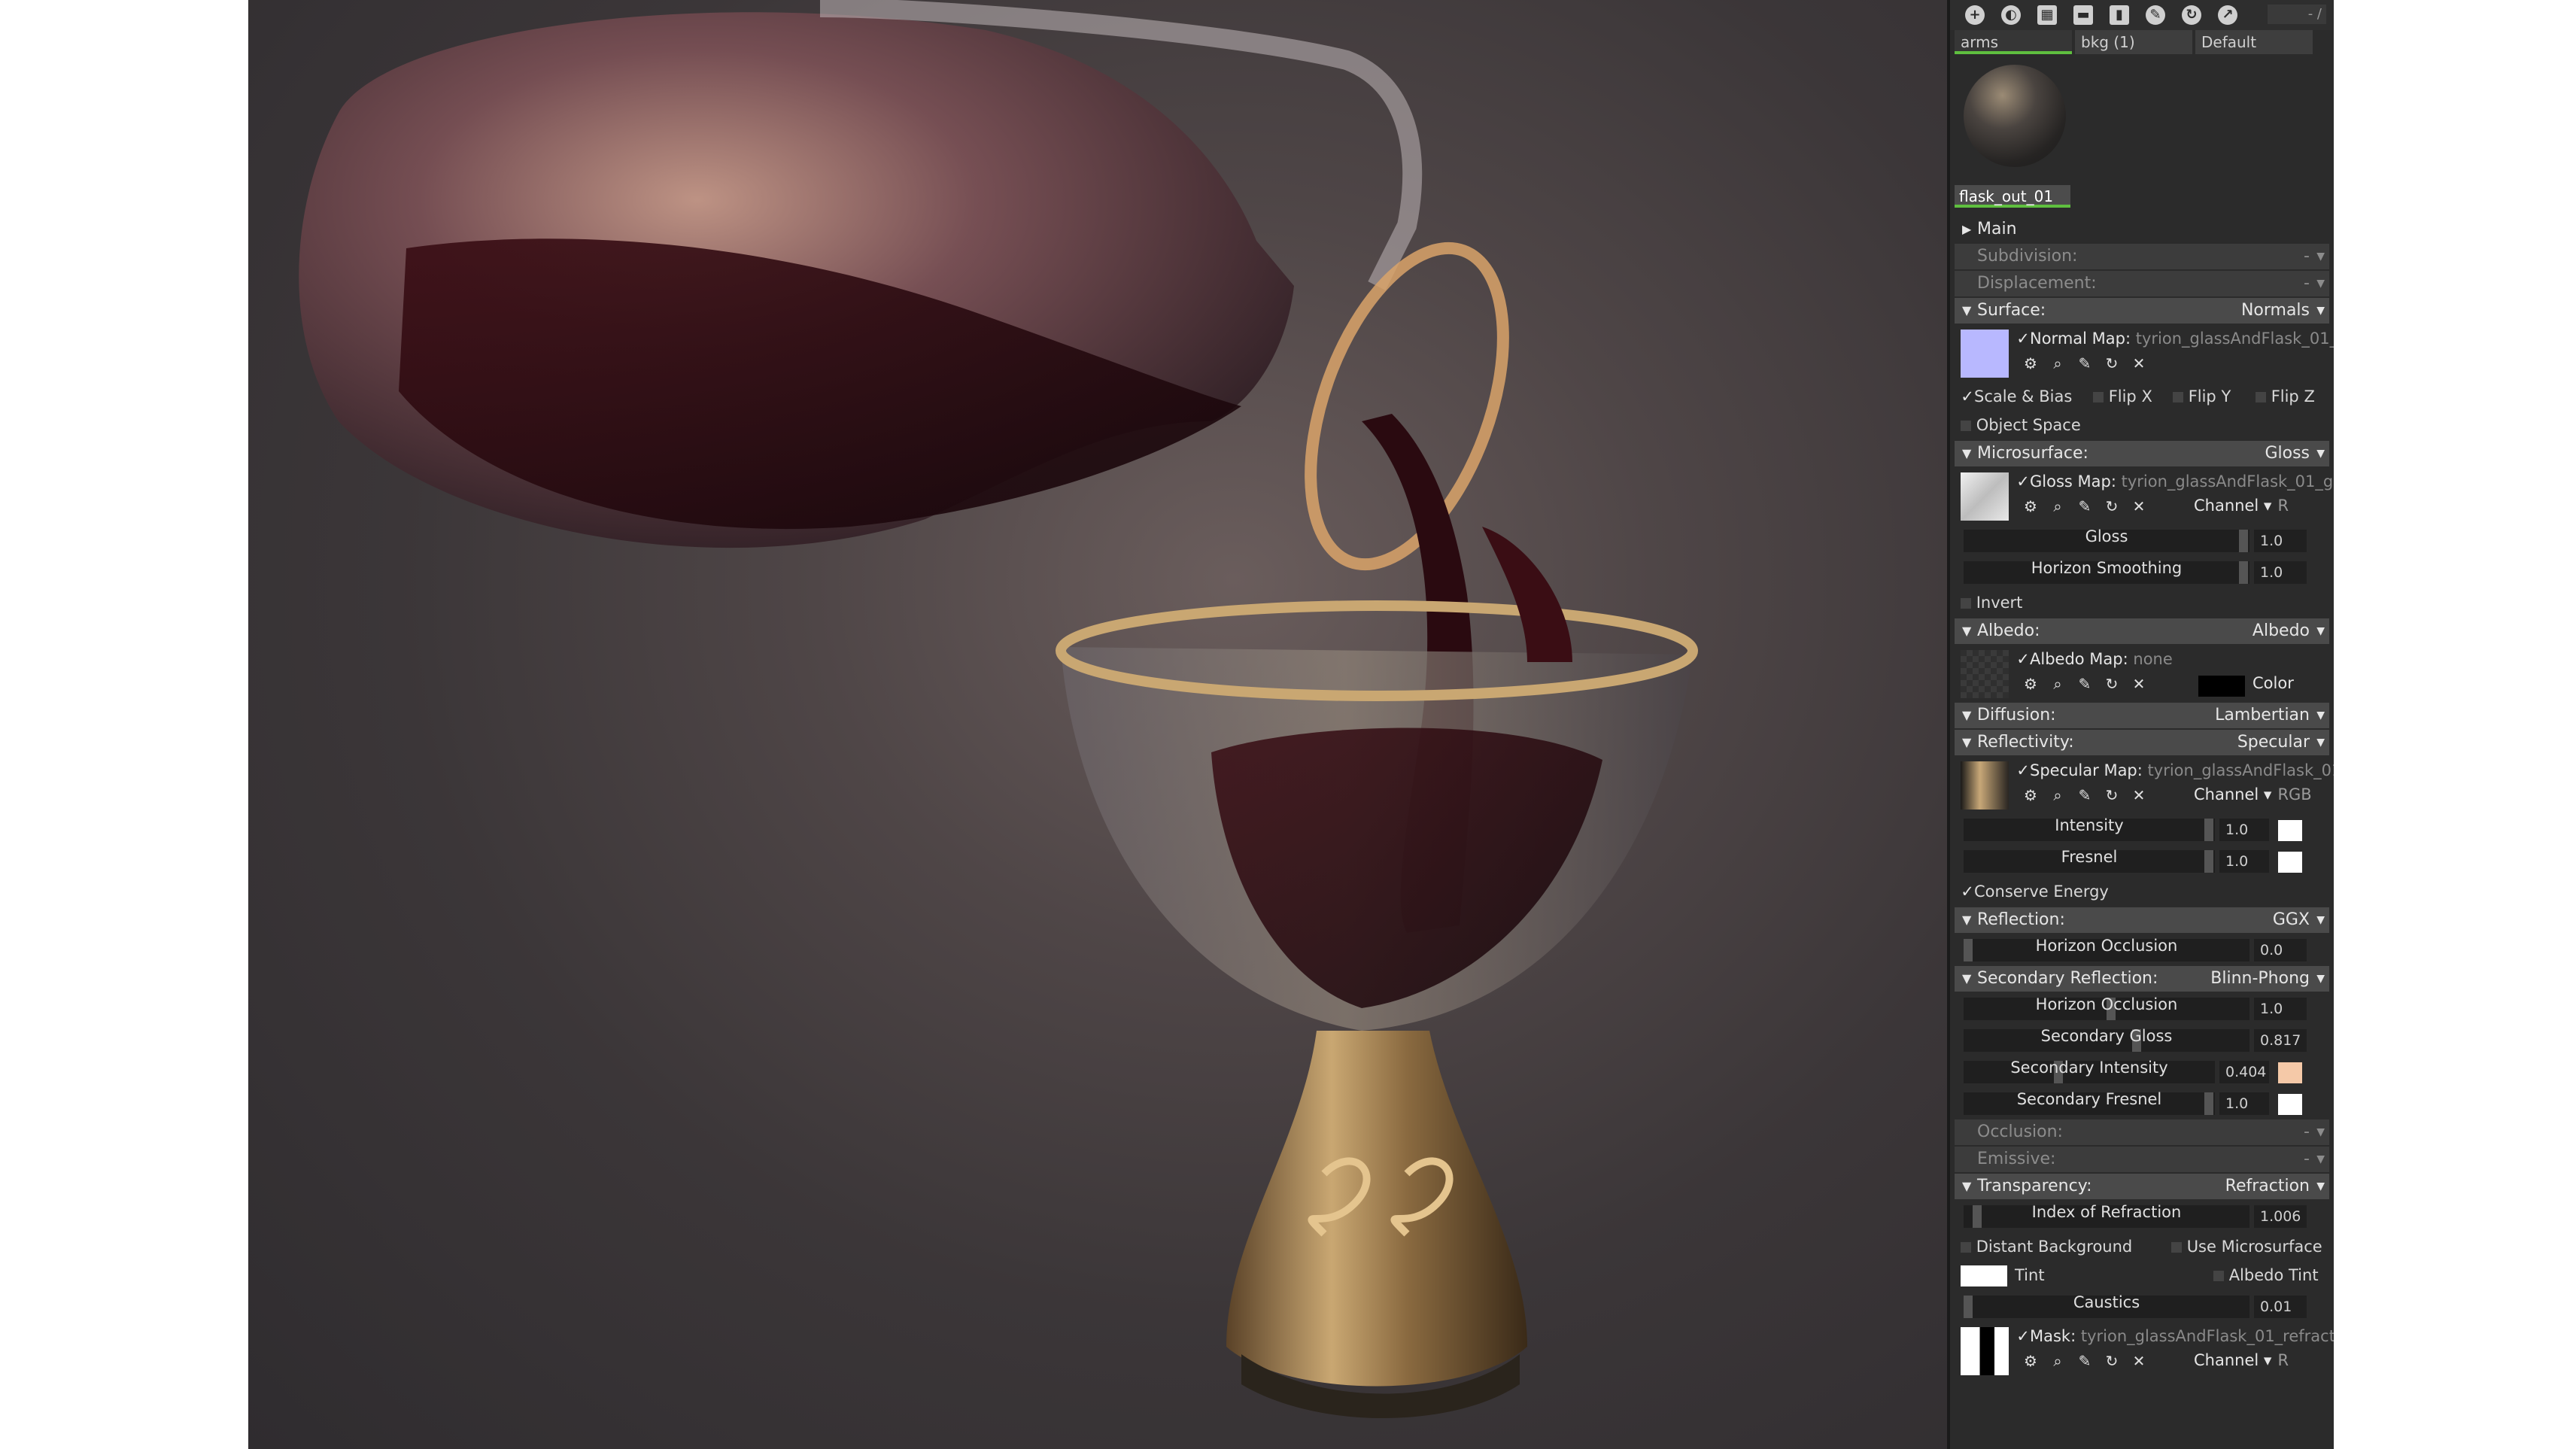  What do you see at coordinates (1985, 497) in the screenshot?
I see `gloss-map-thumbnail` at bounding box center [1985, 497].